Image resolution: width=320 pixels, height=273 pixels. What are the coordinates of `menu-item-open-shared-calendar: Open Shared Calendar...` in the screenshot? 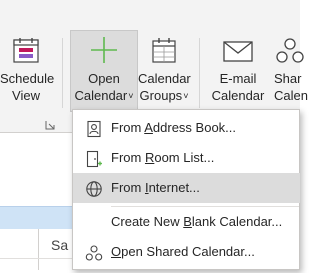 It's located at (186, 252).